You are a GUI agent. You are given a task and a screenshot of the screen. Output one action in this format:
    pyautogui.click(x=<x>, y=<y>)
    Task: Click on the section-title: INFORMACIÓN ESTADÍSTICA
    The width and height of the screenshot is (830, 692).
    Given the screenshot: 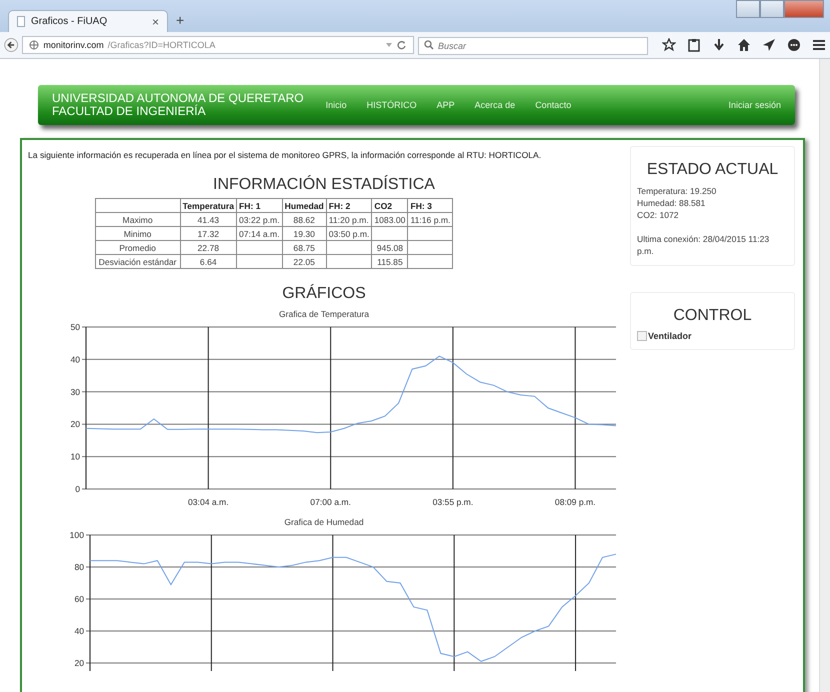 What is the action you would take?
    pyautogui.click(x=324, y=185)
    